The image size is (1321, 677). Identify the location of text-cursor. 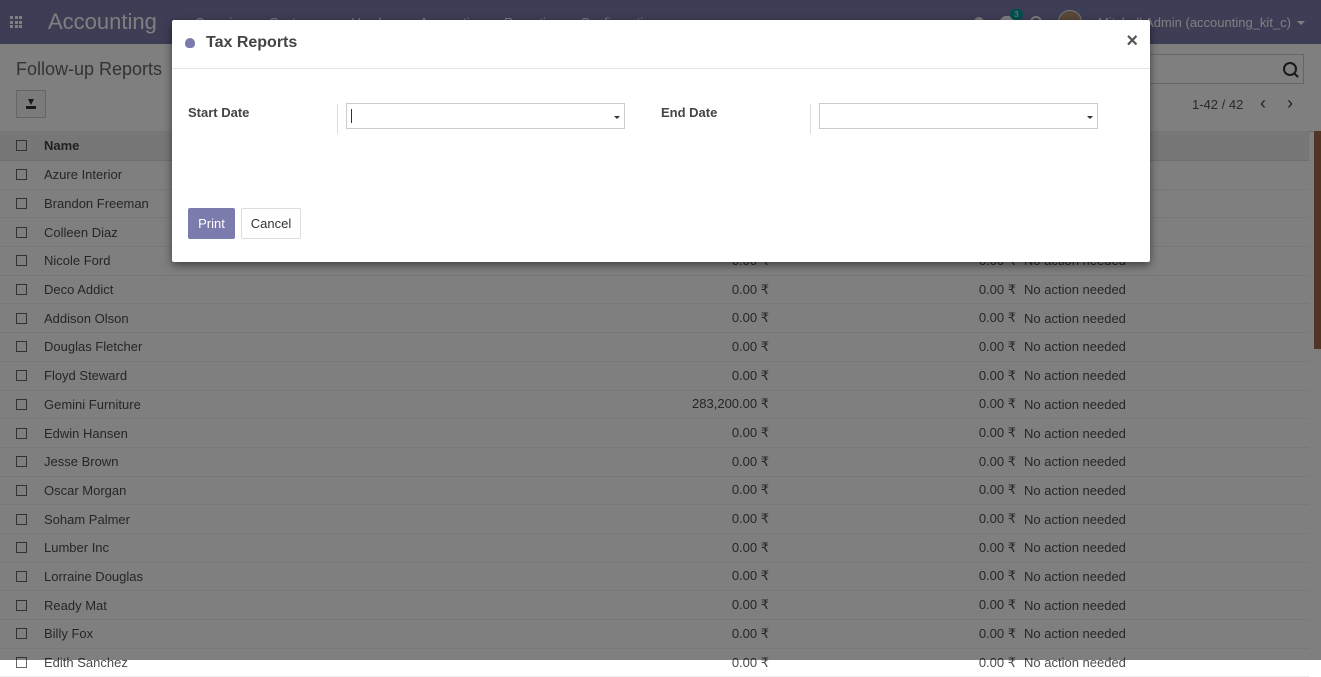
(351, 116).